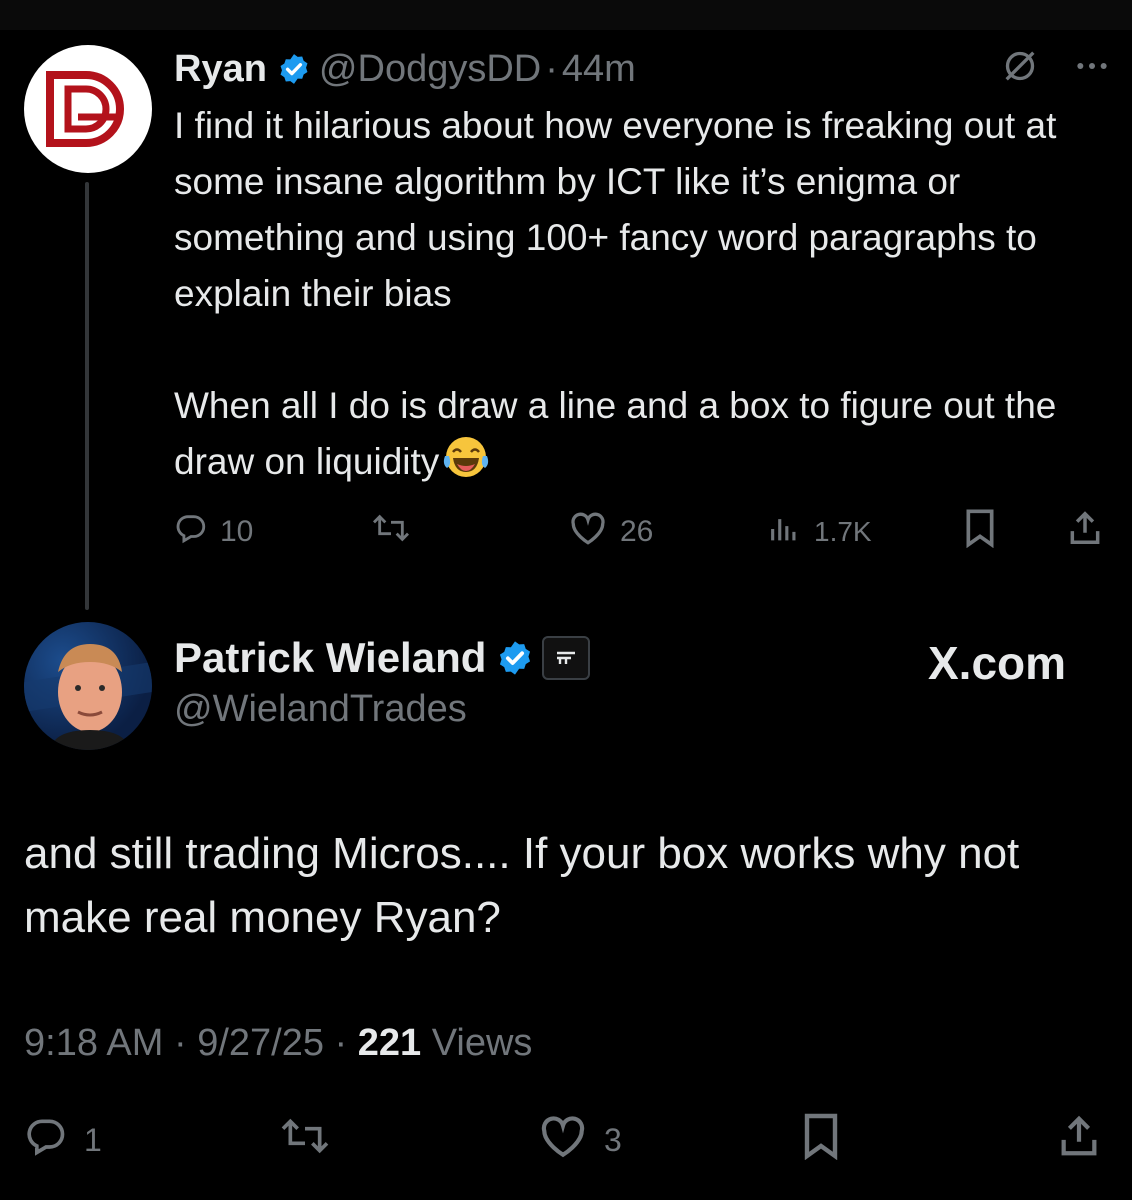  Describe the element at coordinates (430, 69) in the screenshot. I see `author-handle: @DodgysDD` at that location.